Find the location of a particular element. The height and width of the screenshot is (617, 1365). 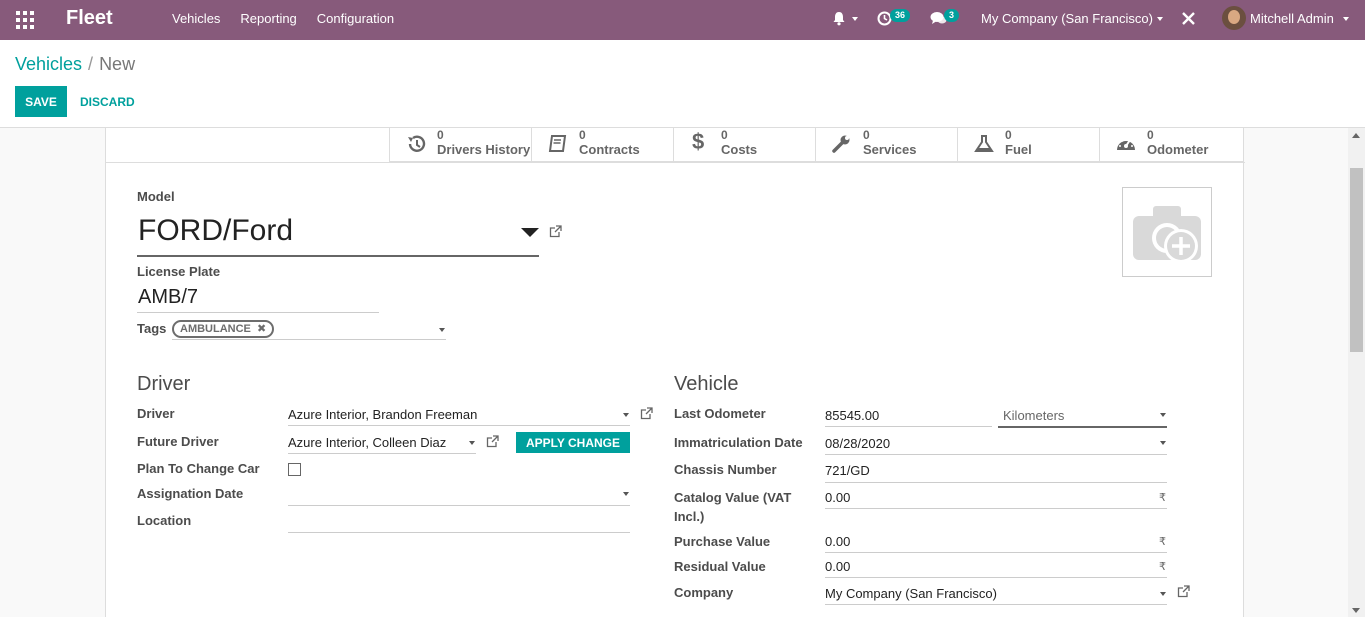

company-switcher: My Company (San Francisco) is located at coordinates (1067, 18).